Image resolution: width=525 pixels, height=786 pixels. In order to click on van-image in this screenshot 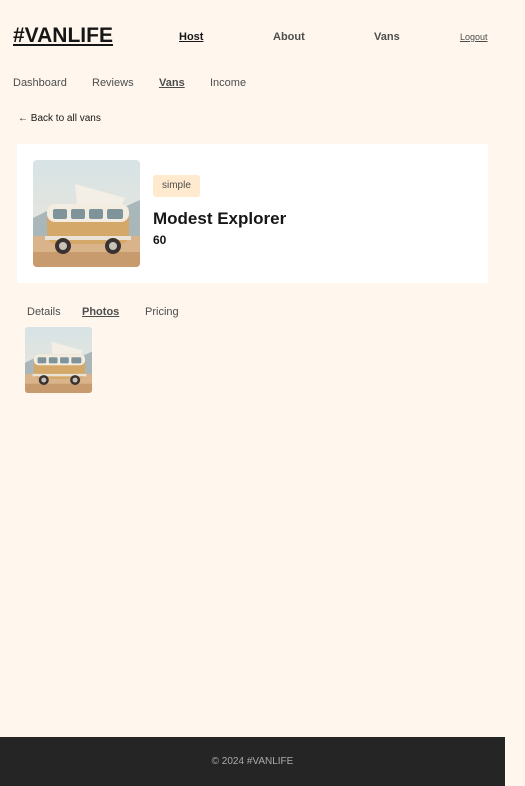, I will do `click(86, 213)`.